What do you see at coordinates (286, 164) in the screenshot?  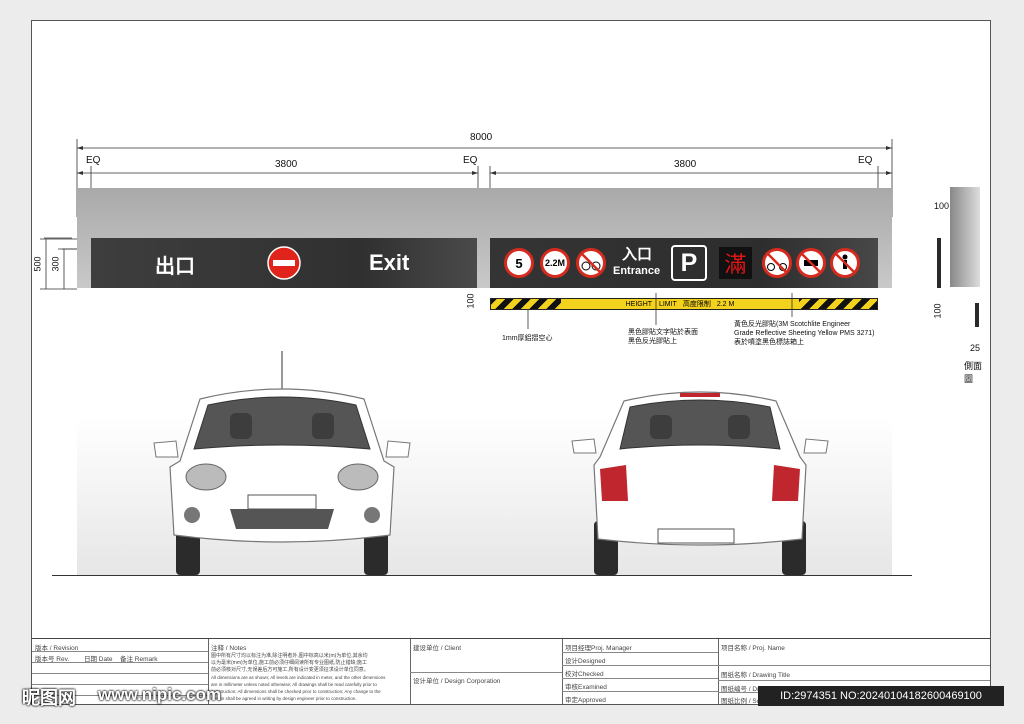 I see `left-span-label: 3800` at bounding box center [286, 164].